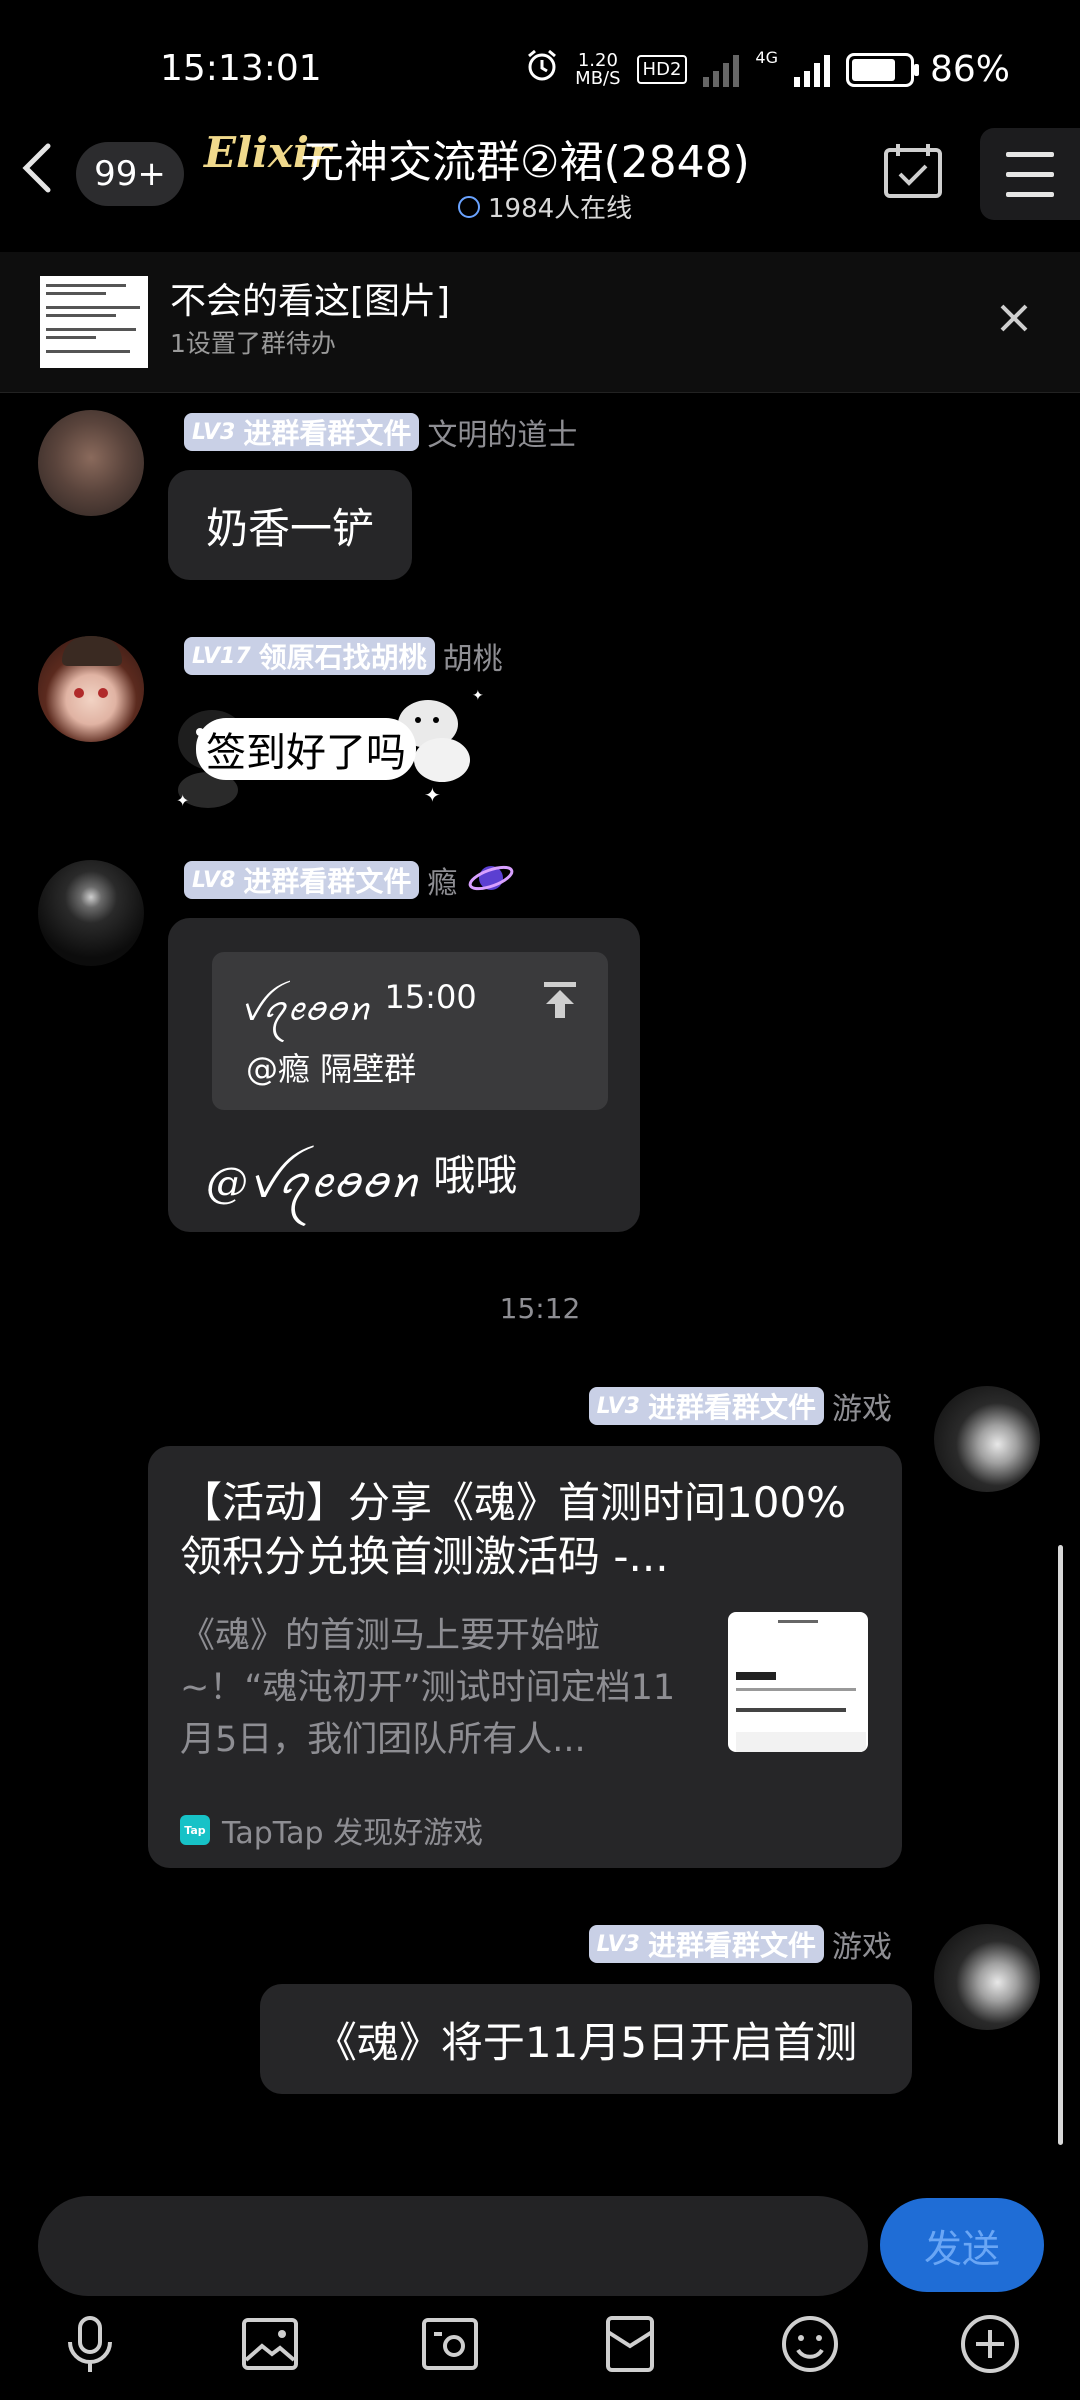  Describe the element at coordinates (969, 69) in the screenshot. I see `battery-percent: 86%` at that location.